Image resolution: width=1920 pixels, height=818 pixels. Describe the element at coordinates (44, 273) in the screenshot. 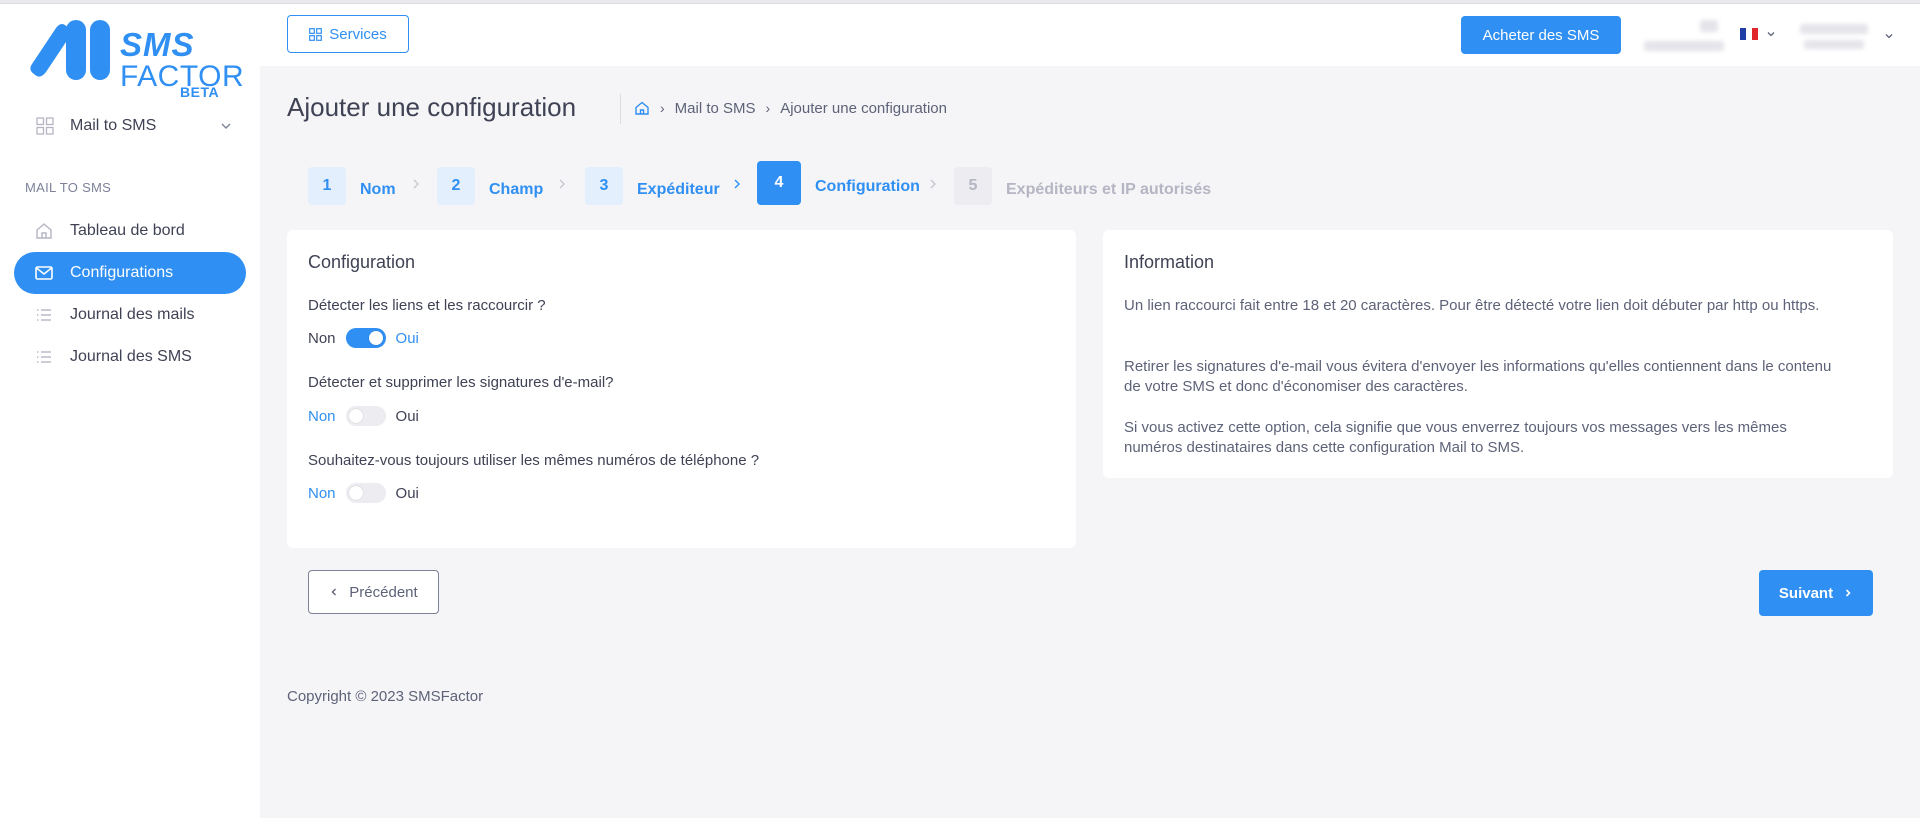

I see `mail-icon` at that location.